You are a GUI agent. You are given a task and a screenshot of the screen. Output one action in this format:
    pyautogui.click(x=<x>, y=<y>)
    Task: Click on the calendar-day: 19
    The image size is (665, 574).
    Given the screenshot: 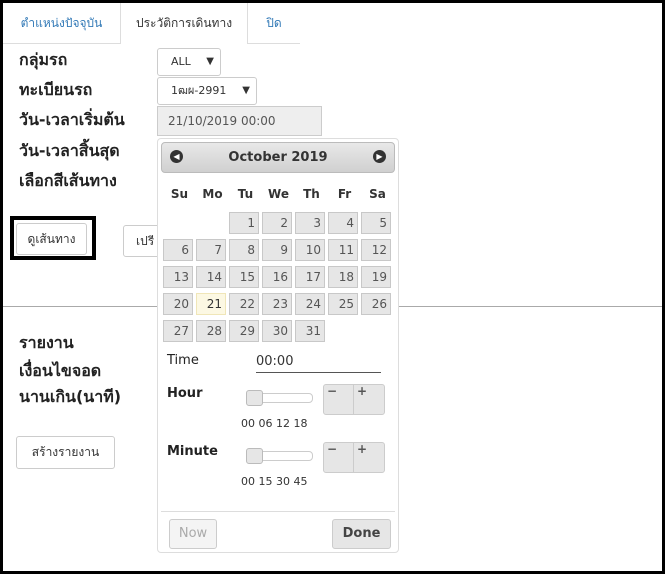 What is the action you would take?
    pyautogui.click(x=376, y=277)
    